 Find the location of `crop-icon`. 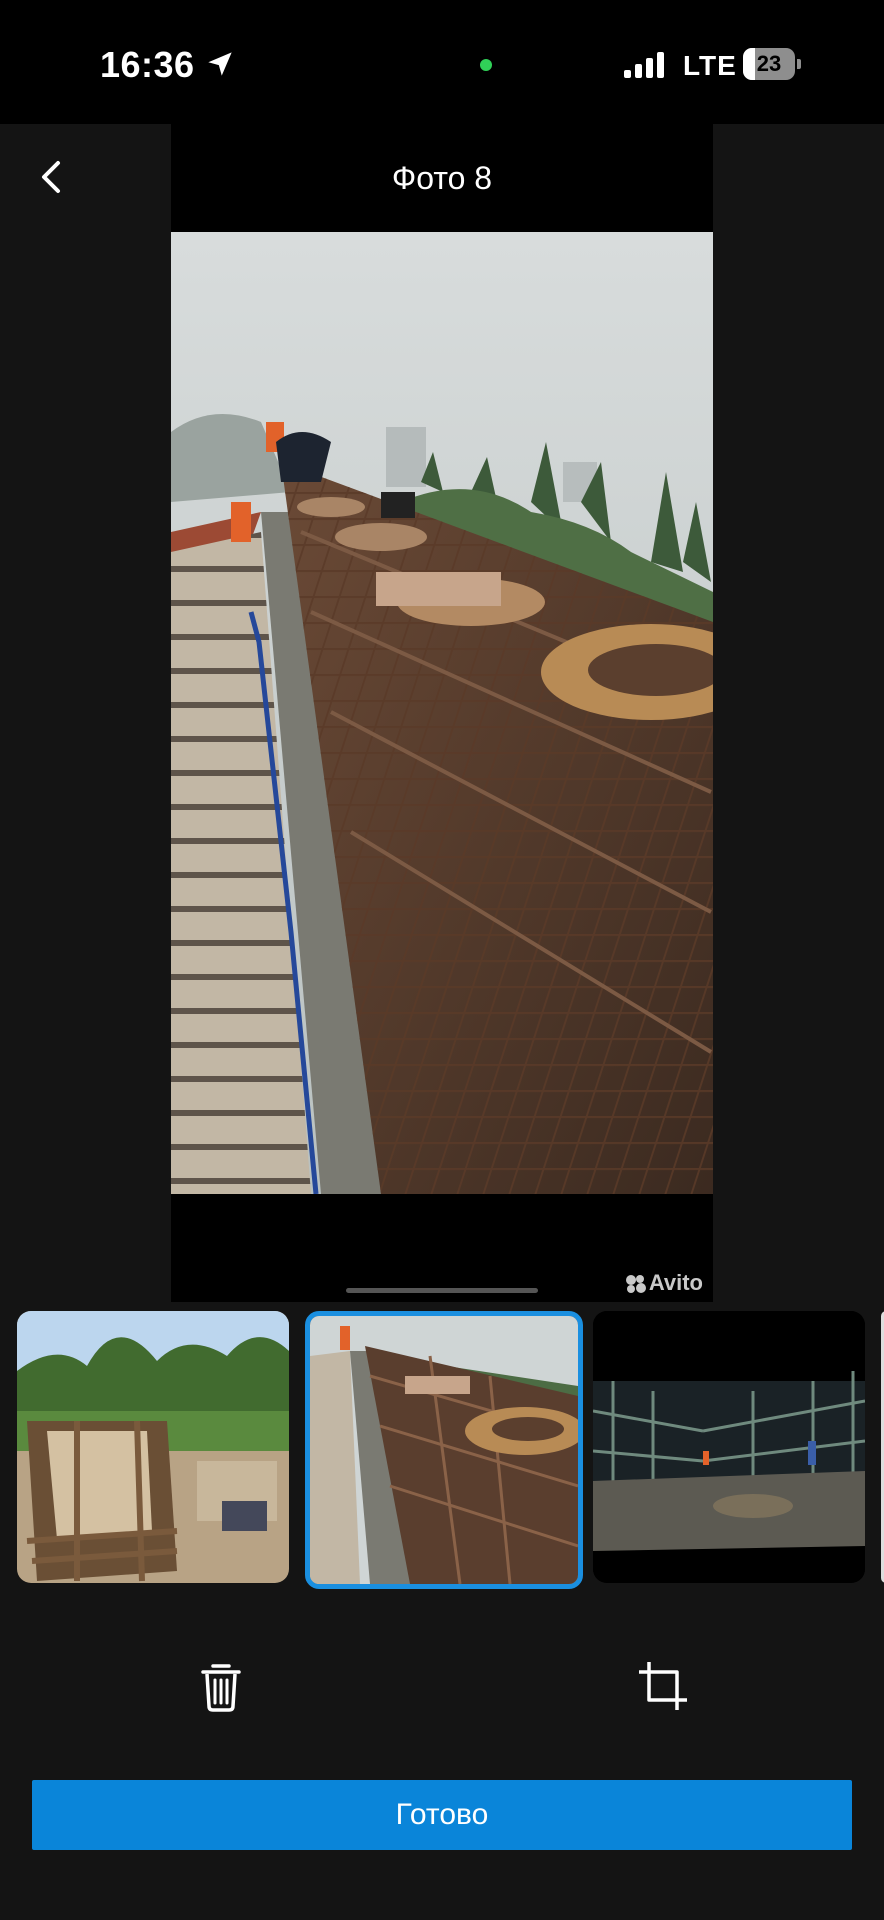

crop-icon is located at coordinates (663, 1686).